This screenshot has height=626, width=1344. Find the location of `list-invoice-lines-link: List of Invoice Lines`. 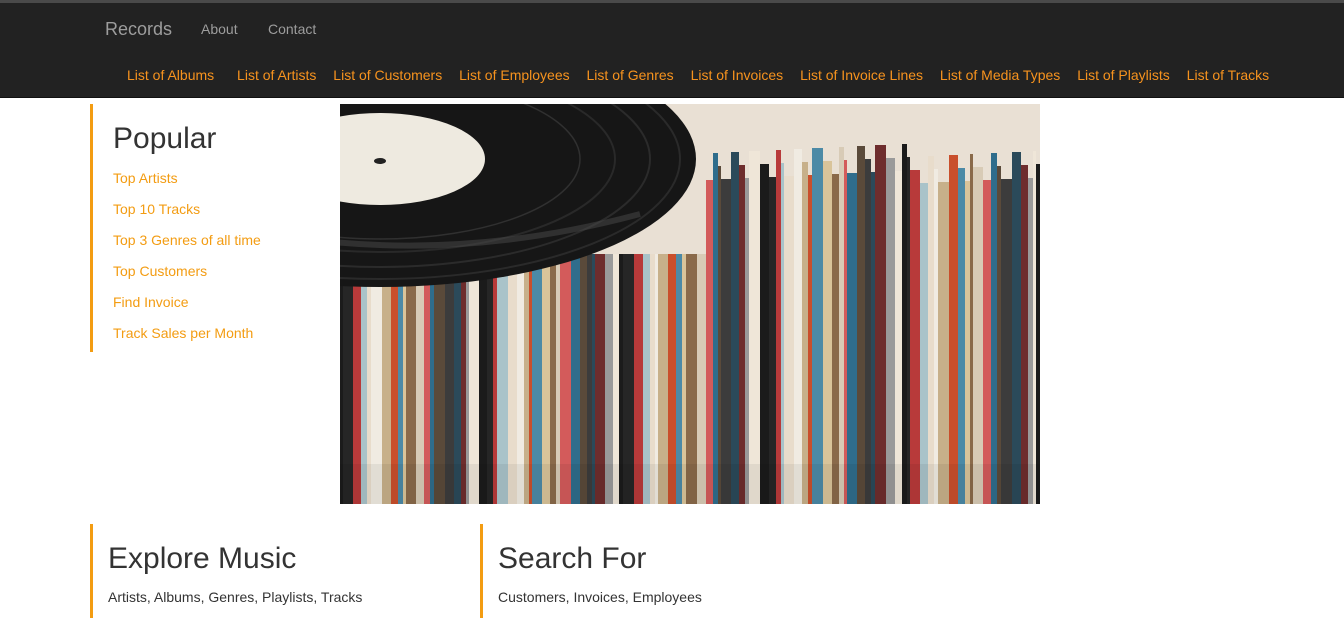

list-invoice-lines-link: List of Invoice Lines is located at coordinates (861, 75).